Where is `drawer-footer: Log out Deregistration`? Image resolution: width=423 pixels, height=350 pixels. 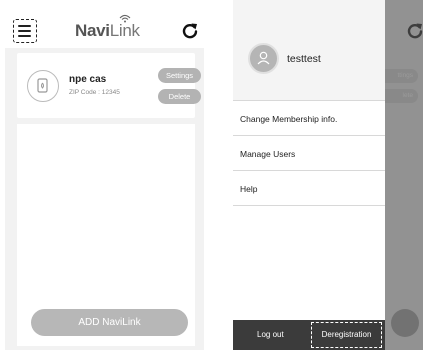
drawer-footer: Log out Deregistration is located at coordinates (309, 335).